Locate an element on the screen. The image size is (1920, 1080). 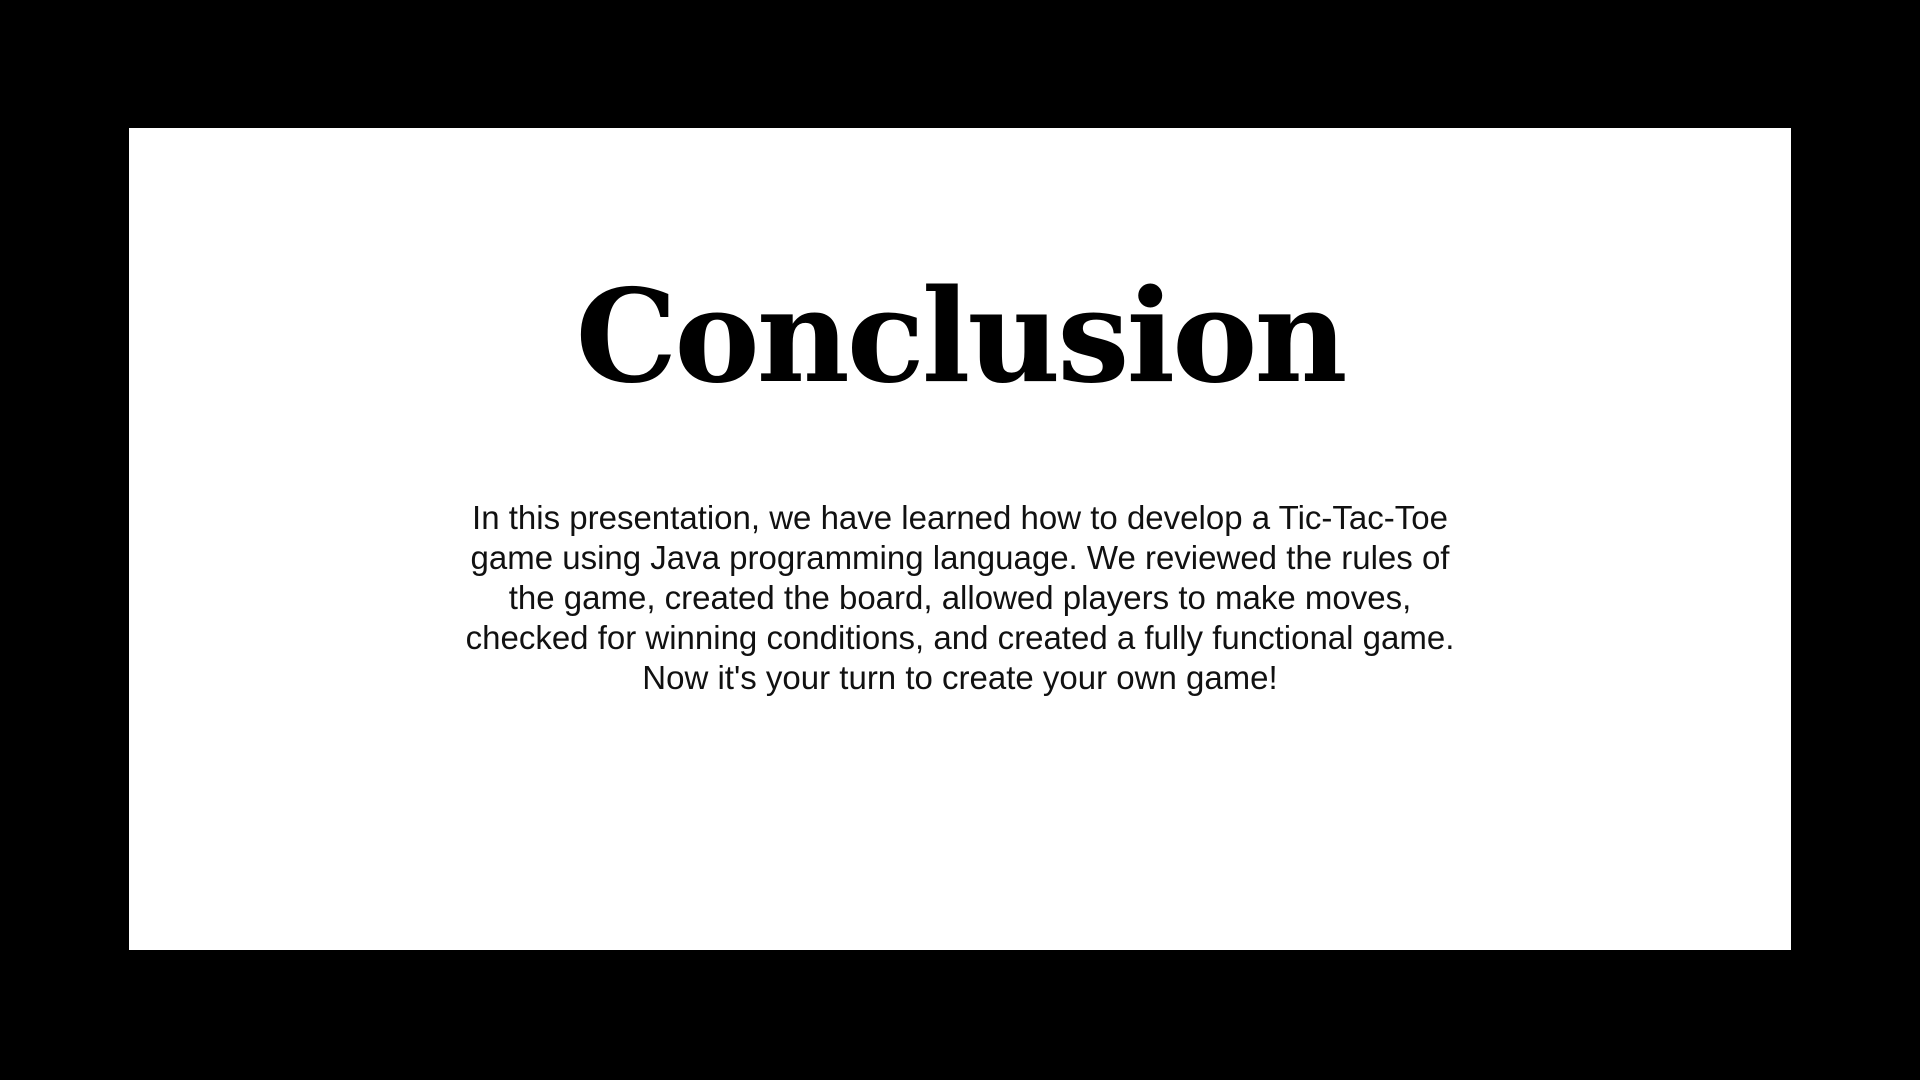
slide-title: Conclusion is located at coordinates (961, 337).